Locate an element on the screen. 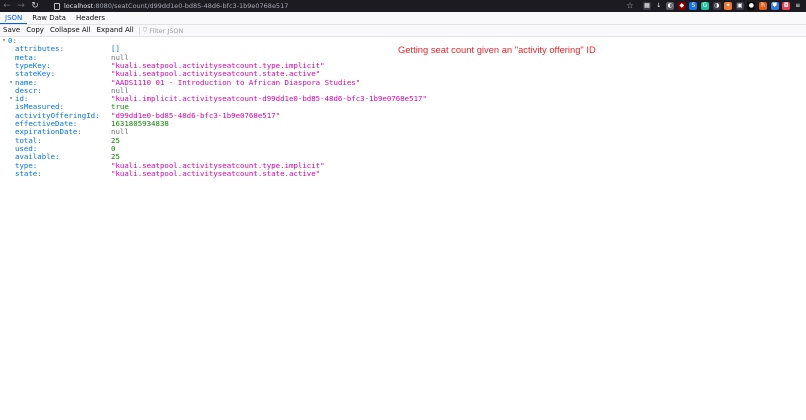 This screenshot has width=806, height=420. page-icon is located at coordinates (57, 6).